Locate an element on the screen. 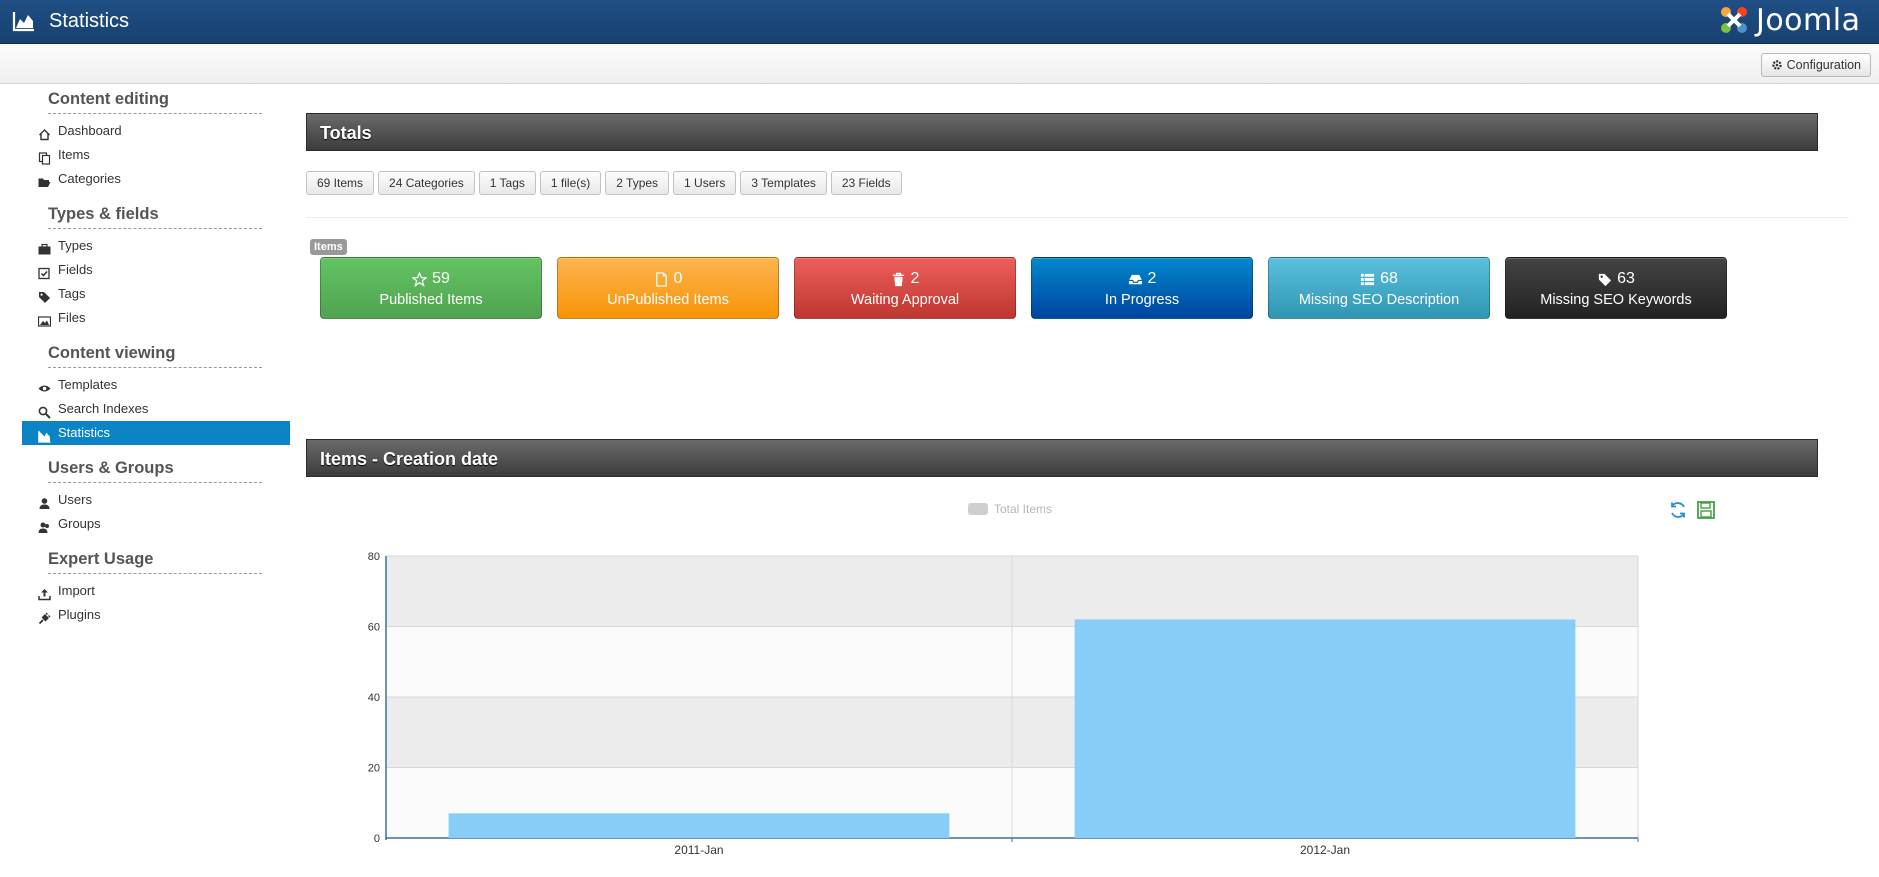  inbox-icon is located at coordinates (1135, 279).